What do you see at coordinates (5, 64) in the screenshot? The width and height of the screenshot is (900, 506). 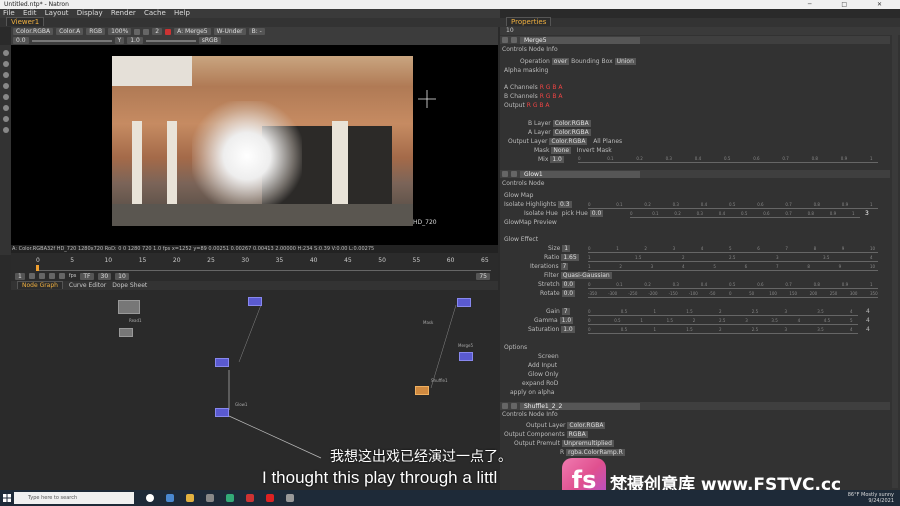 I see `pan-tool-icon` at bounding box center [5, 64].